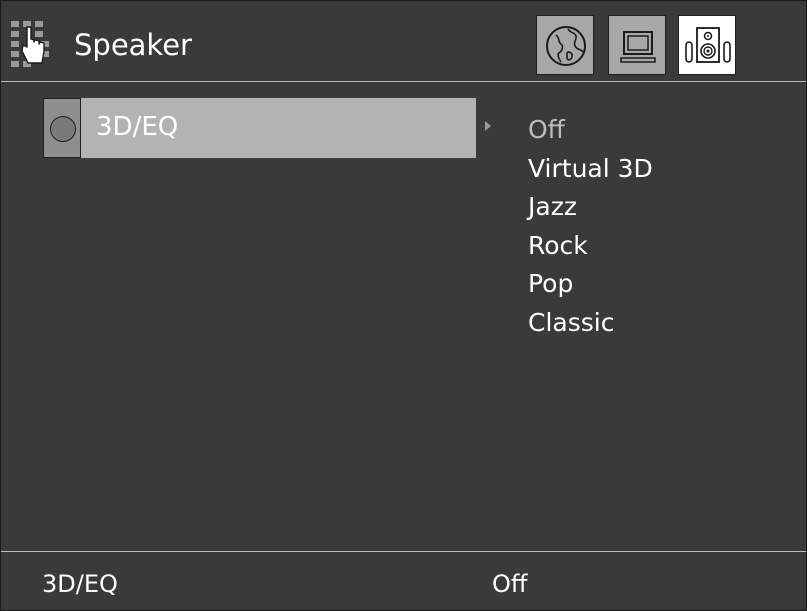 The width and height of the screenshot is (807, 611). What do you see at coordinates (137, 127) in the screenshot?
I see `setting-label: 3D/EQ` at bounding box center [137, 127].